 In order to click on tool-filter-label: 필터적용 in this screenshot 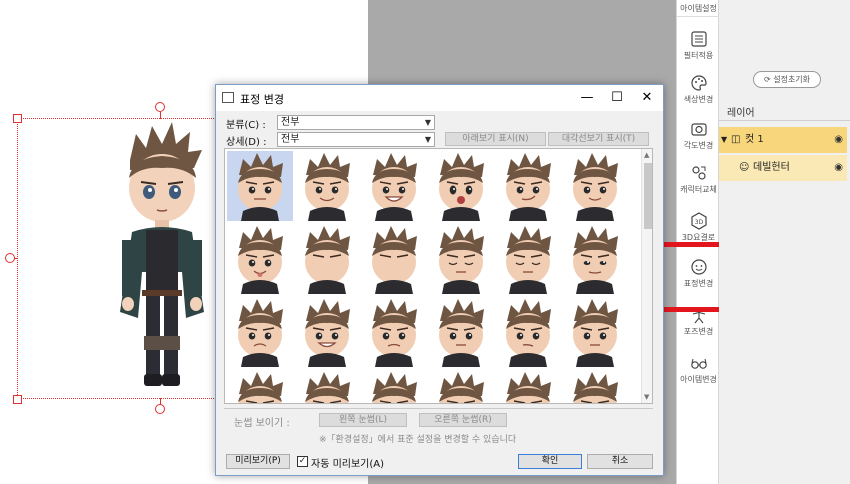, I will do `click(698, 55)`.